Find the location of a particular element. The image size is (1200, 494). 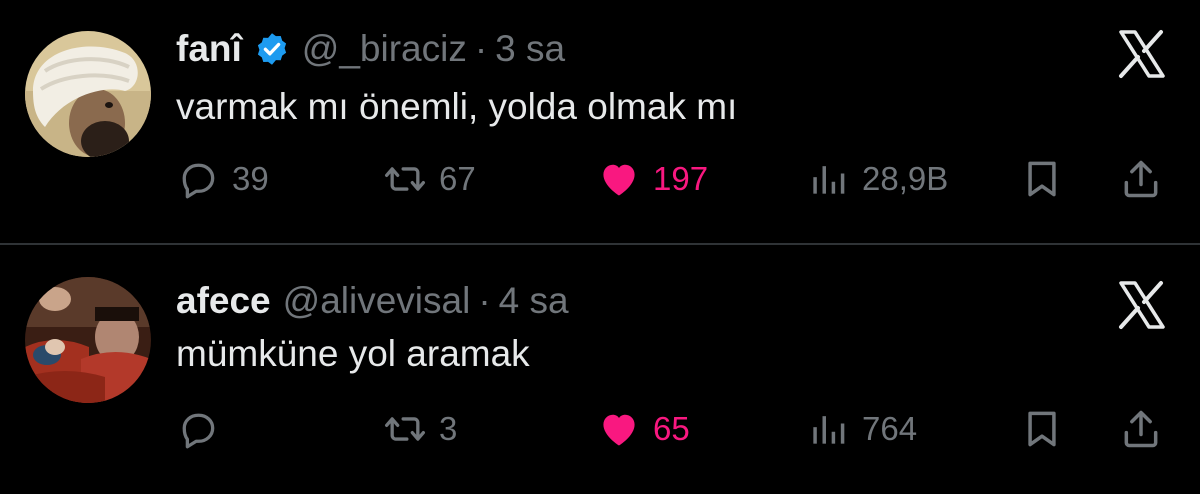

display-name: afece is located at coordinates (223, 301).